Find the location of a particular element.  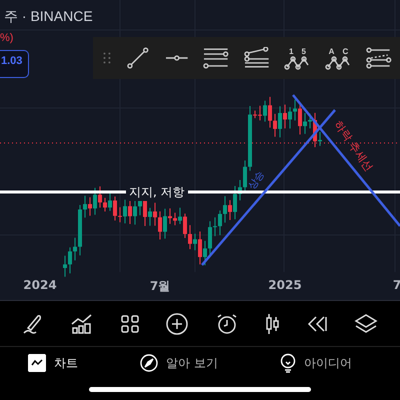

alarm-clock-icon is located at coordinates (227, 323).